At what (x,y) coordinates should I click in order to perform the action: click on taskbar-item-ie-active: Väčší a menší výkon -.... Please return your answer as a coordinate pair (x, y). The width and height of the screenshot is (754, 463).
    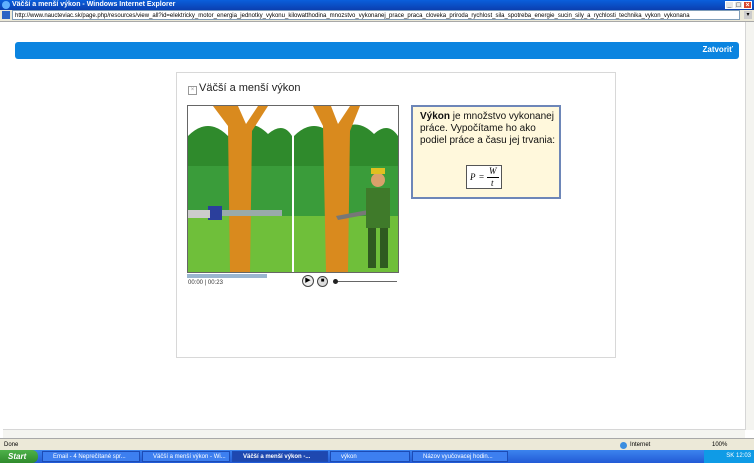
    Looking at the image, I should click on (280, 456).